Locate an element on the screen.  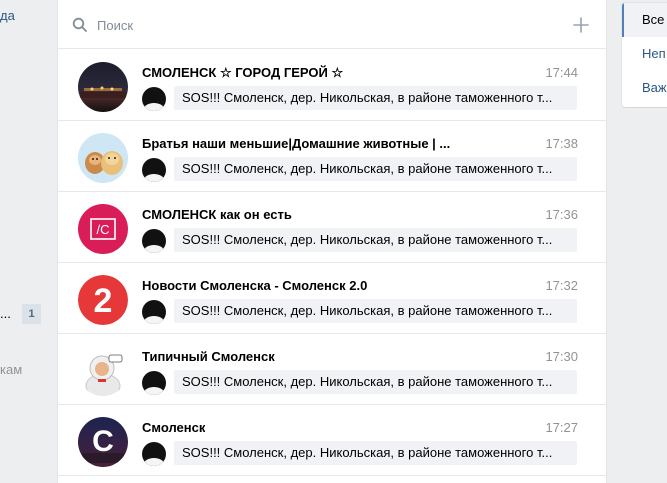
dialogs-filter-menu: Все Неп Важ is located at coordinates (644, 55).